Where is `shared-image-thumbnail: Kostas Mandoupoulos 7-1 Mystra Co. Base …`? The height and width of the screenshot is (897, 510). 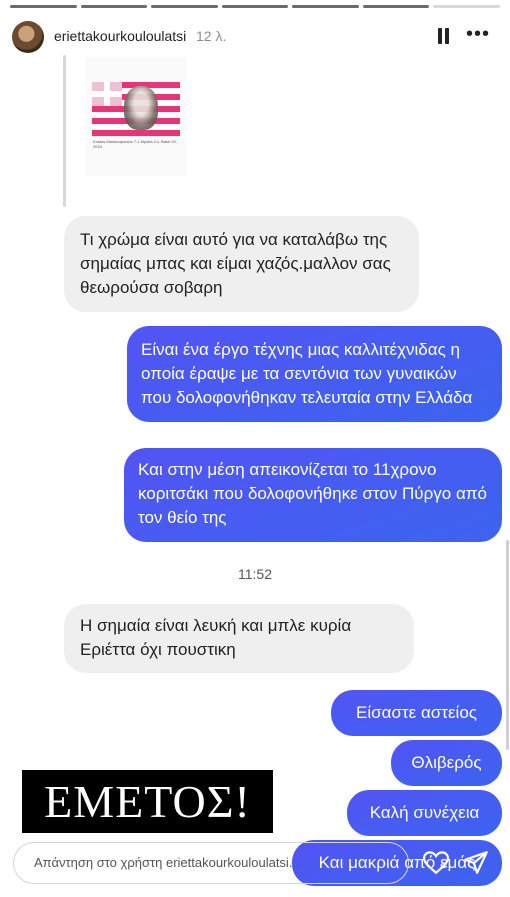
shared-image-thumbnail: Kostas Mandoupoulos 7-1 Mystra Co. Base … is located at coordinates (136, 117).